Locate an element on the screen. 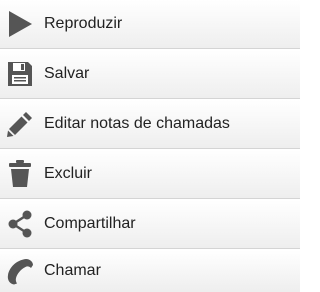 This screenshot has height=292, width=320. trash-icon is located at coordinates (20, 174).